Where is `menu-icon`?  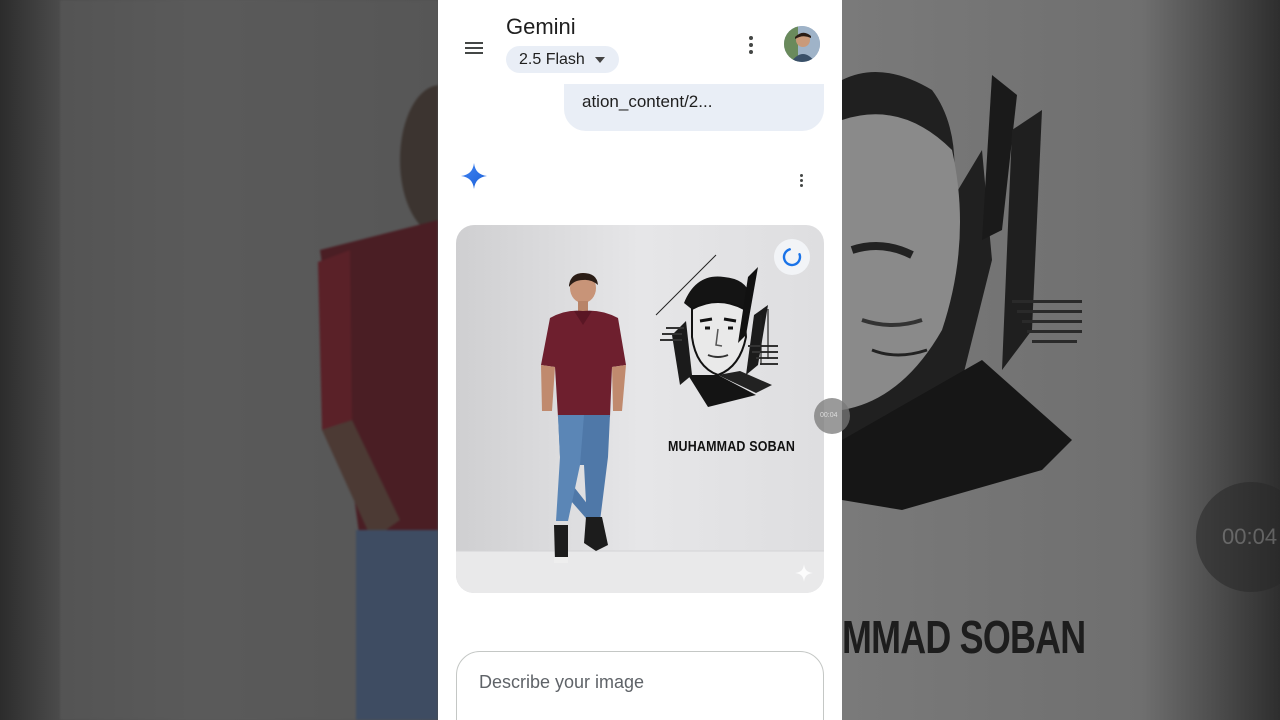
menu-icon is located at coordinates (474, 48).